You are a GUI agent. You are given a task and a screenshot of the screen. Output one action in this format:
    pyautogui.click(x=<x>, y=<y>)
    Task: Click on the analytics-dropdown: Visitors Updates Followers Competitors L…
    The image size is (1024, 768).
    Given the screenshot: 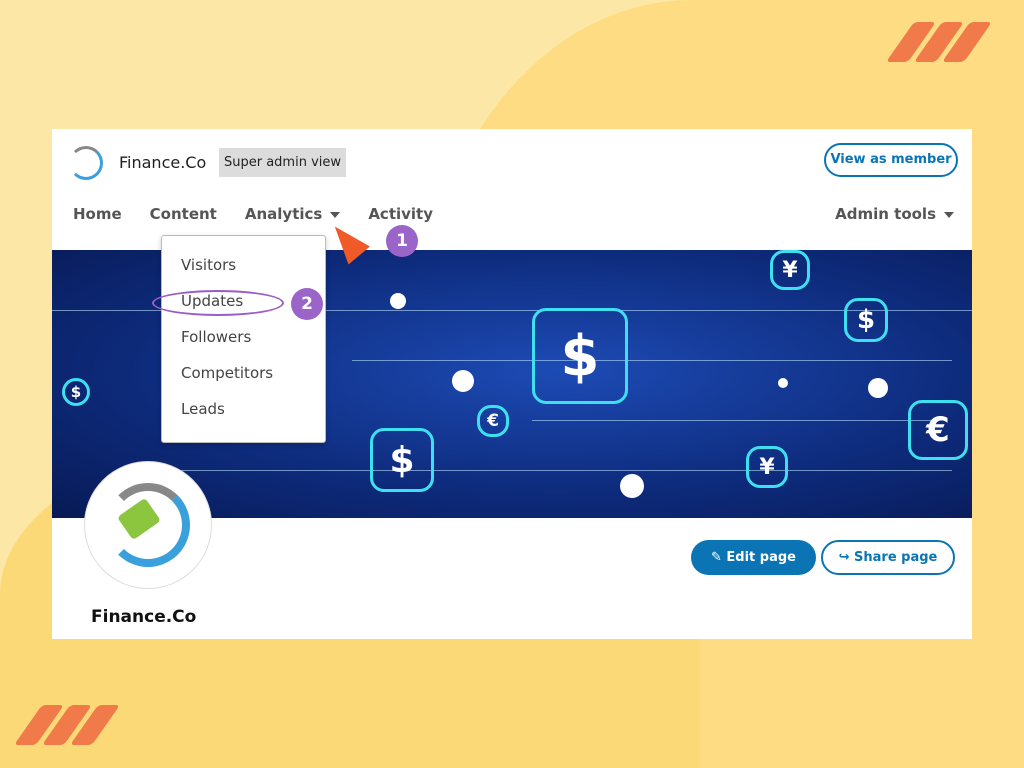 What is the action you would take?
    pyautogui.click(x=243, y=339)
    